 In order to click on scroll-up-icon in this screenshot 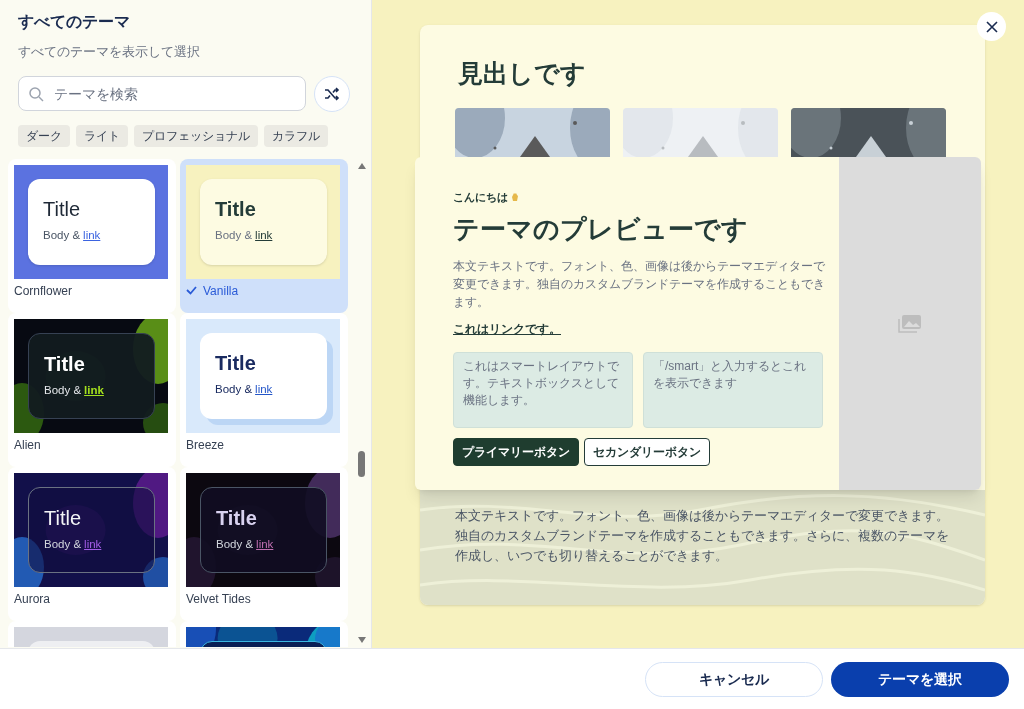, I will do `click(362, 165)`.